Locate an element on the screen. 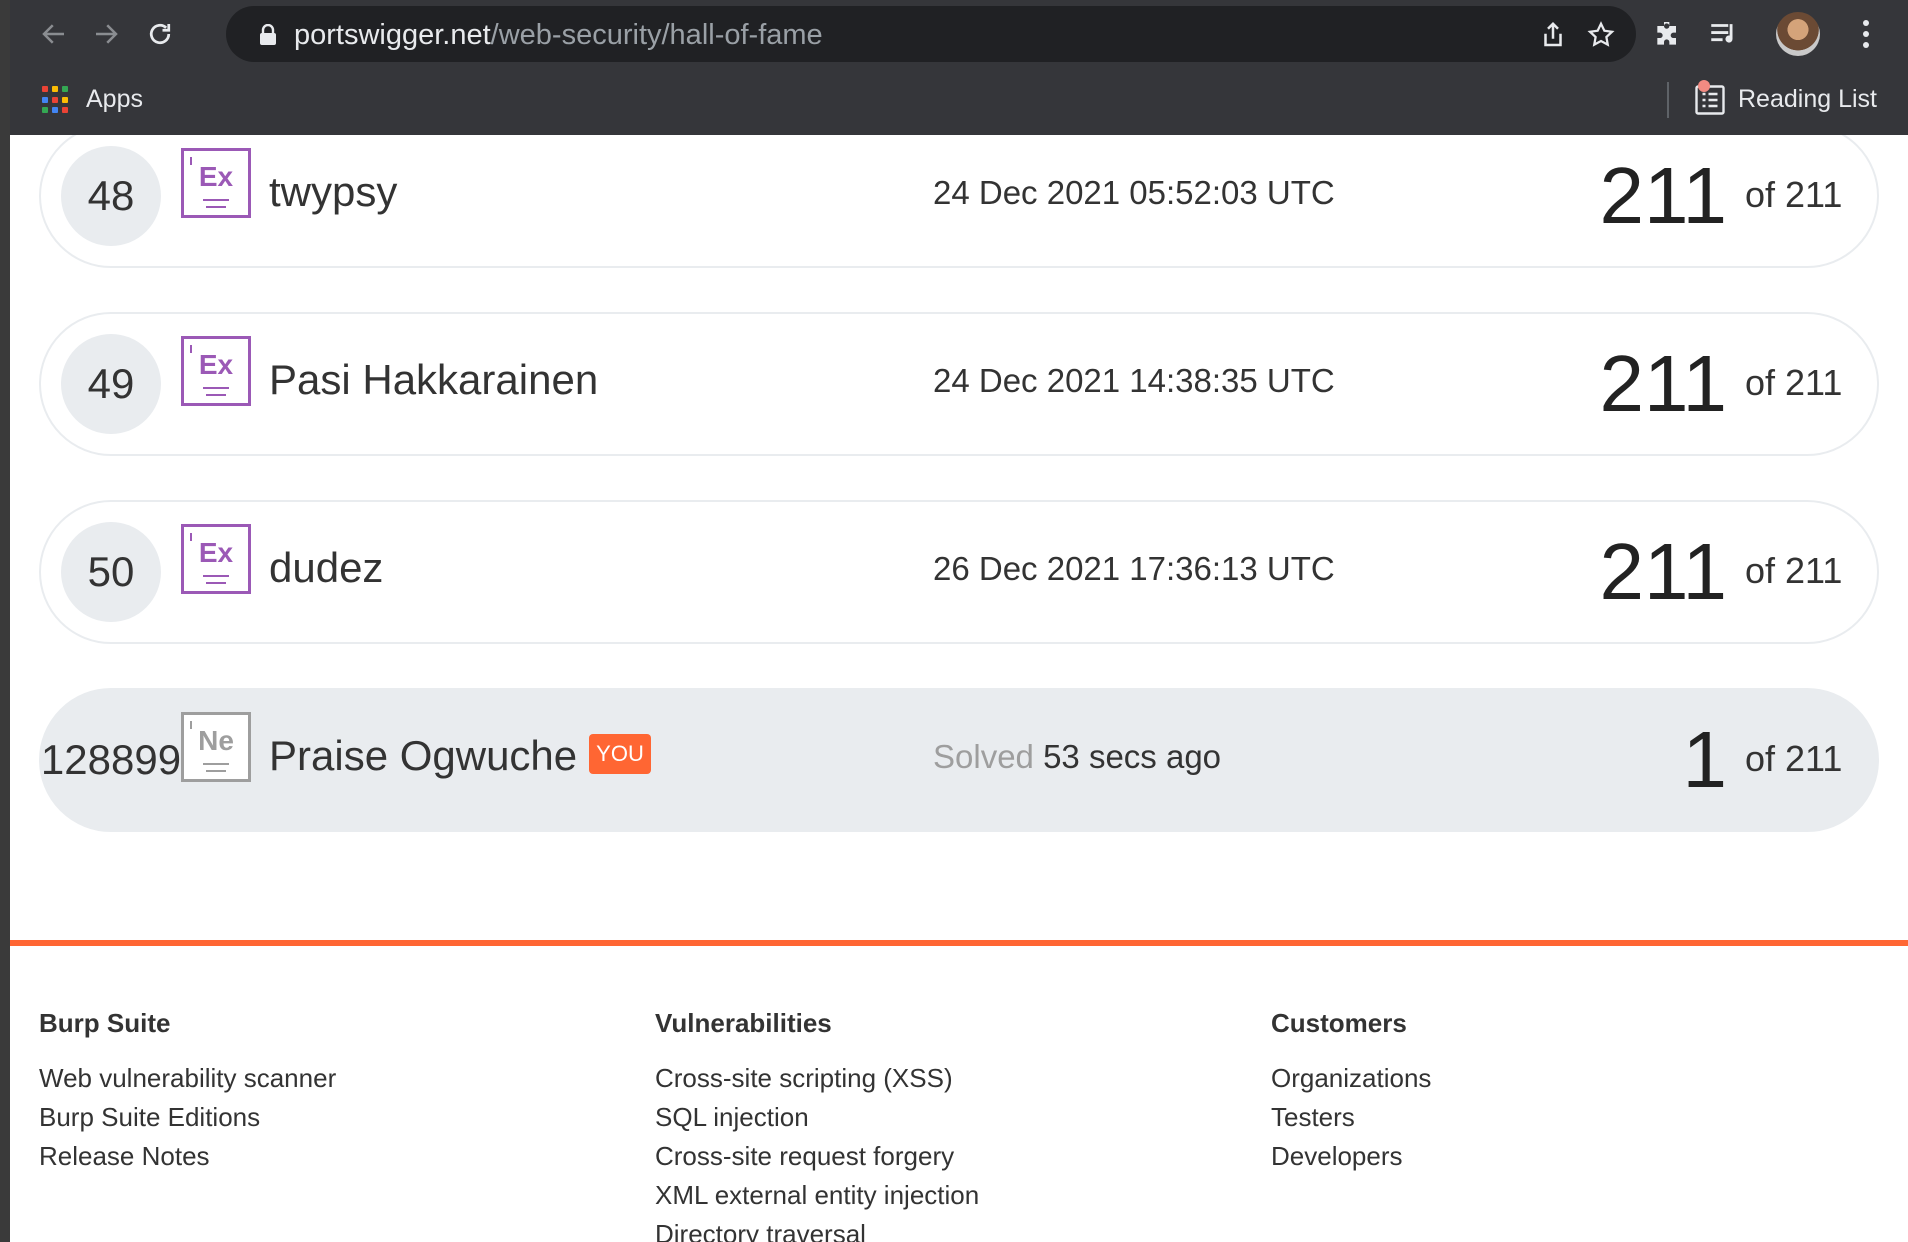 This screenshot has height=1242, width=1908. user-name: twypsy is located at coordinates (333, 191).